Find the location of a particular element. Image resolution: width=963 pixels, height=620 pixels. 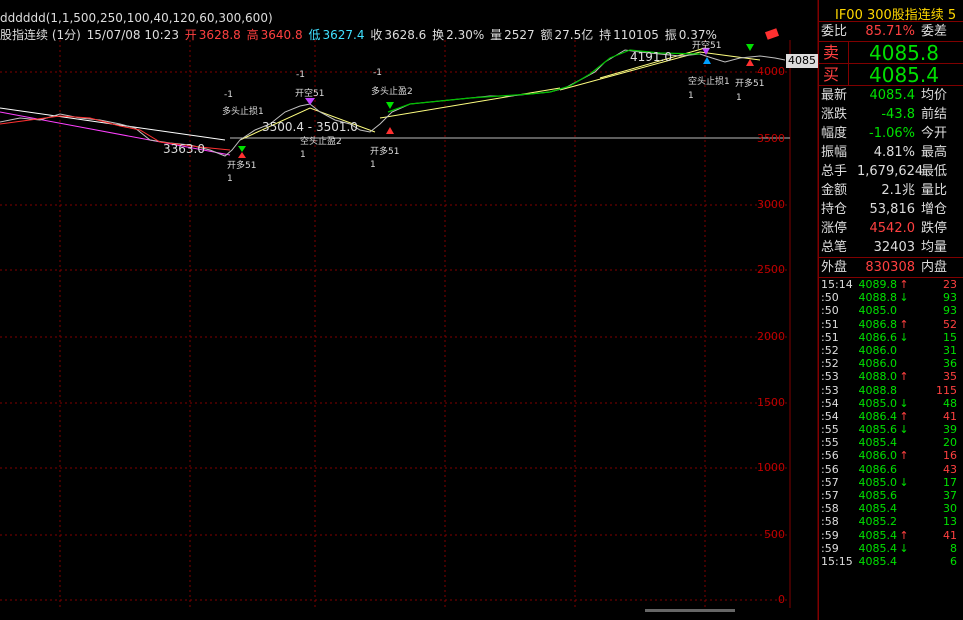

open-value: 3628.8 is located at coordinates (219, 35).